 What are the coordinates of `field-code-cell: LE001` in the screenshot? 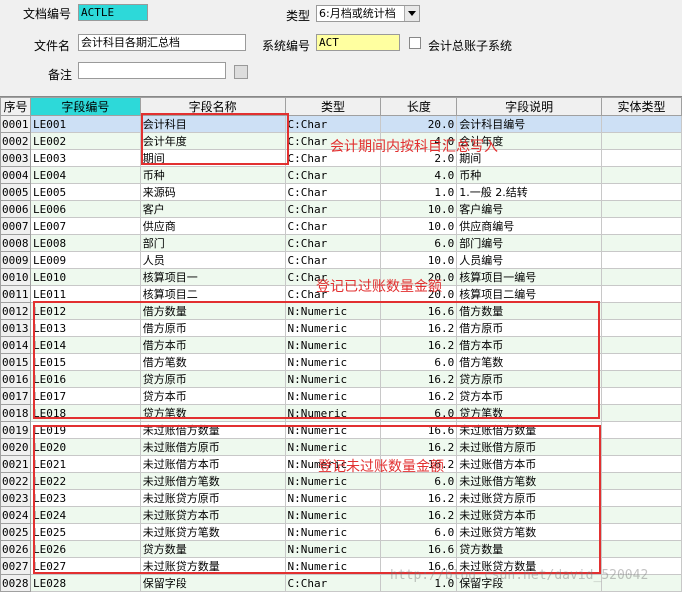 It's located at (85, 124).